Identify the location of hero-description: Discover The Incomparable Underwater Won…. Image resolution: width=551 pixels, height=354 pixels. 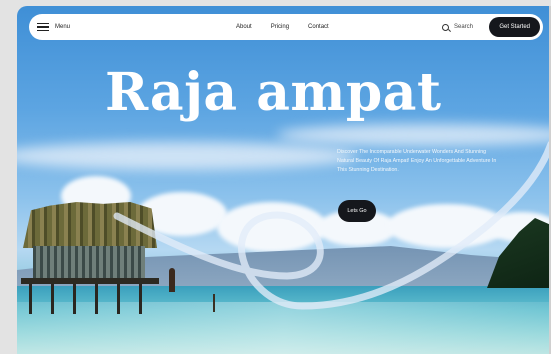
(417, 161).